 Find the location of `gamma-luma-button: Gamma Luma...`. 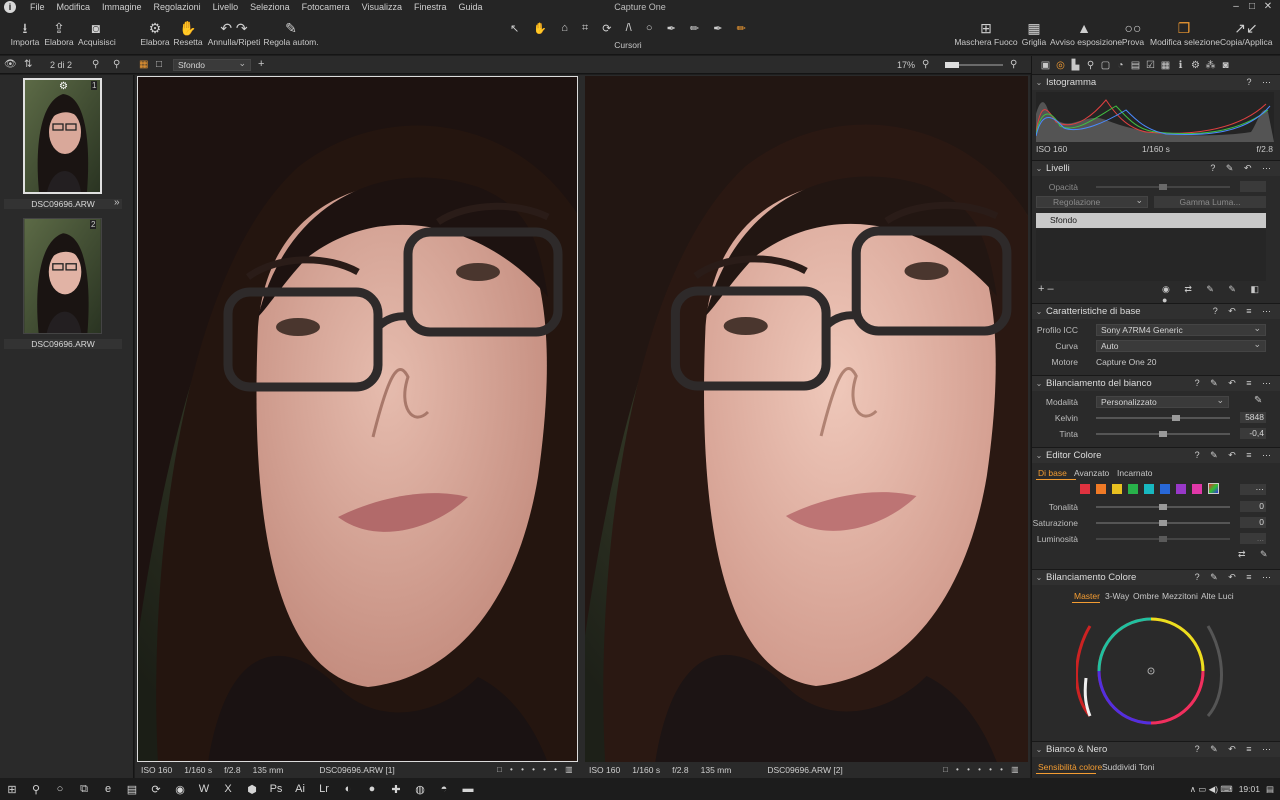

gamma-luma-button: Gamma Luma... is located at coordinates (1210, 202).